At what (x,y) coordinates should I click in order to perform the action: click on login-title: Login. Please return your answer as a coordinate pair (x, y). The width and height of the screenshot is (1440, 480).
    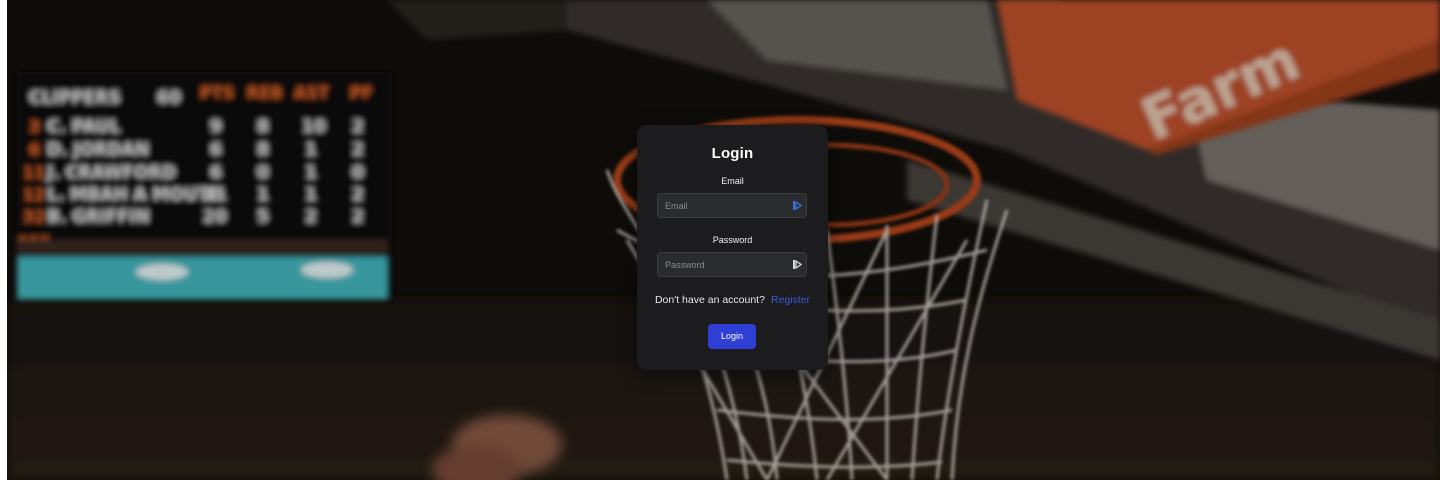
    Looking at the image, I should click on (732, 153).